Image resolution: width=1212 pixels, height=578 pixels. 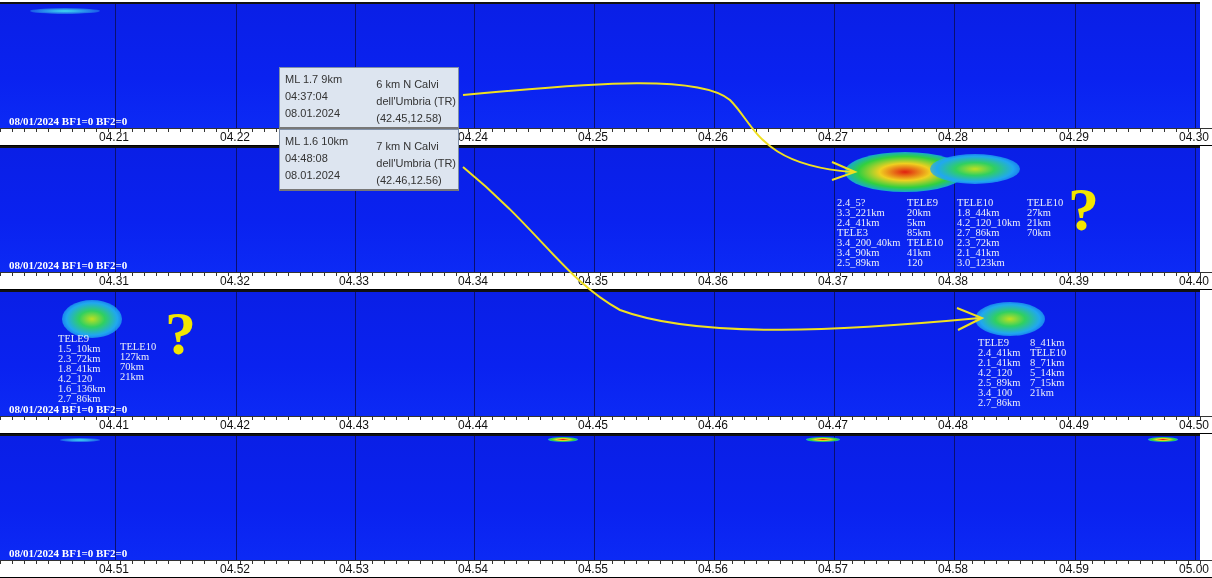 What do you see at coordinates (833, 426) in the screenshot?
I see `tick-label: 04.47` at bounding box center [833, 426].